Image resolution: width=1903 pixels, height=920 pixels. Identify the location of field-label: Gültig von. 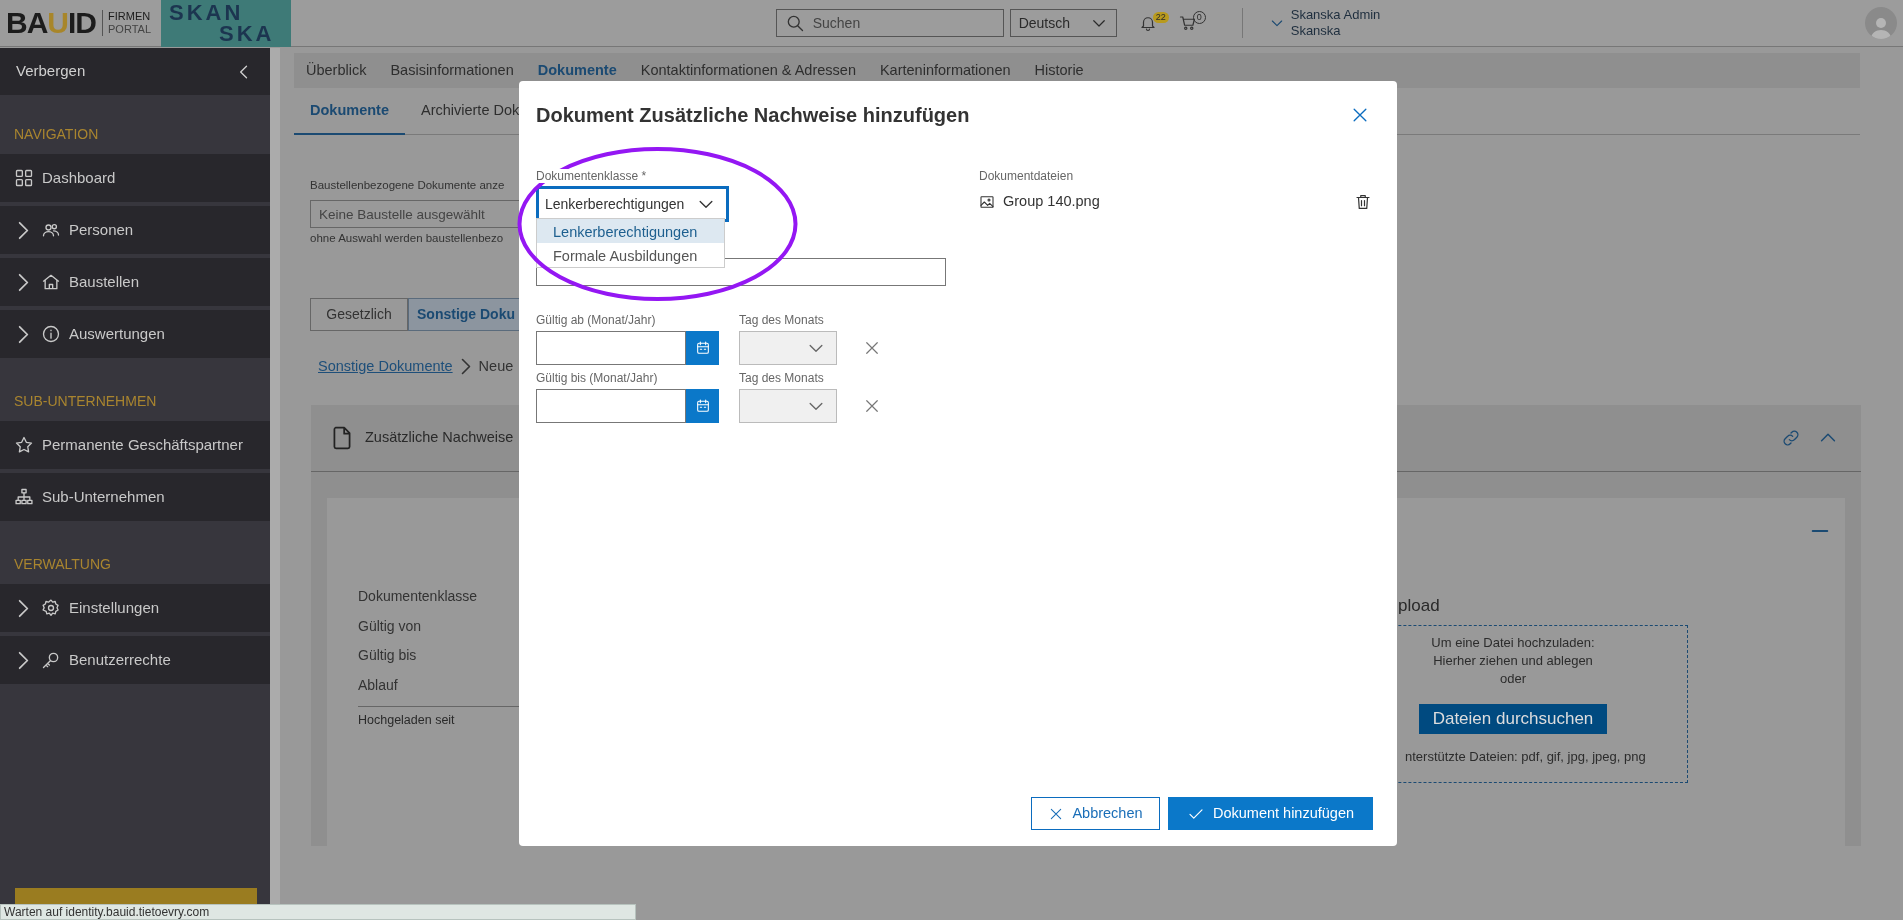
(390, 626).